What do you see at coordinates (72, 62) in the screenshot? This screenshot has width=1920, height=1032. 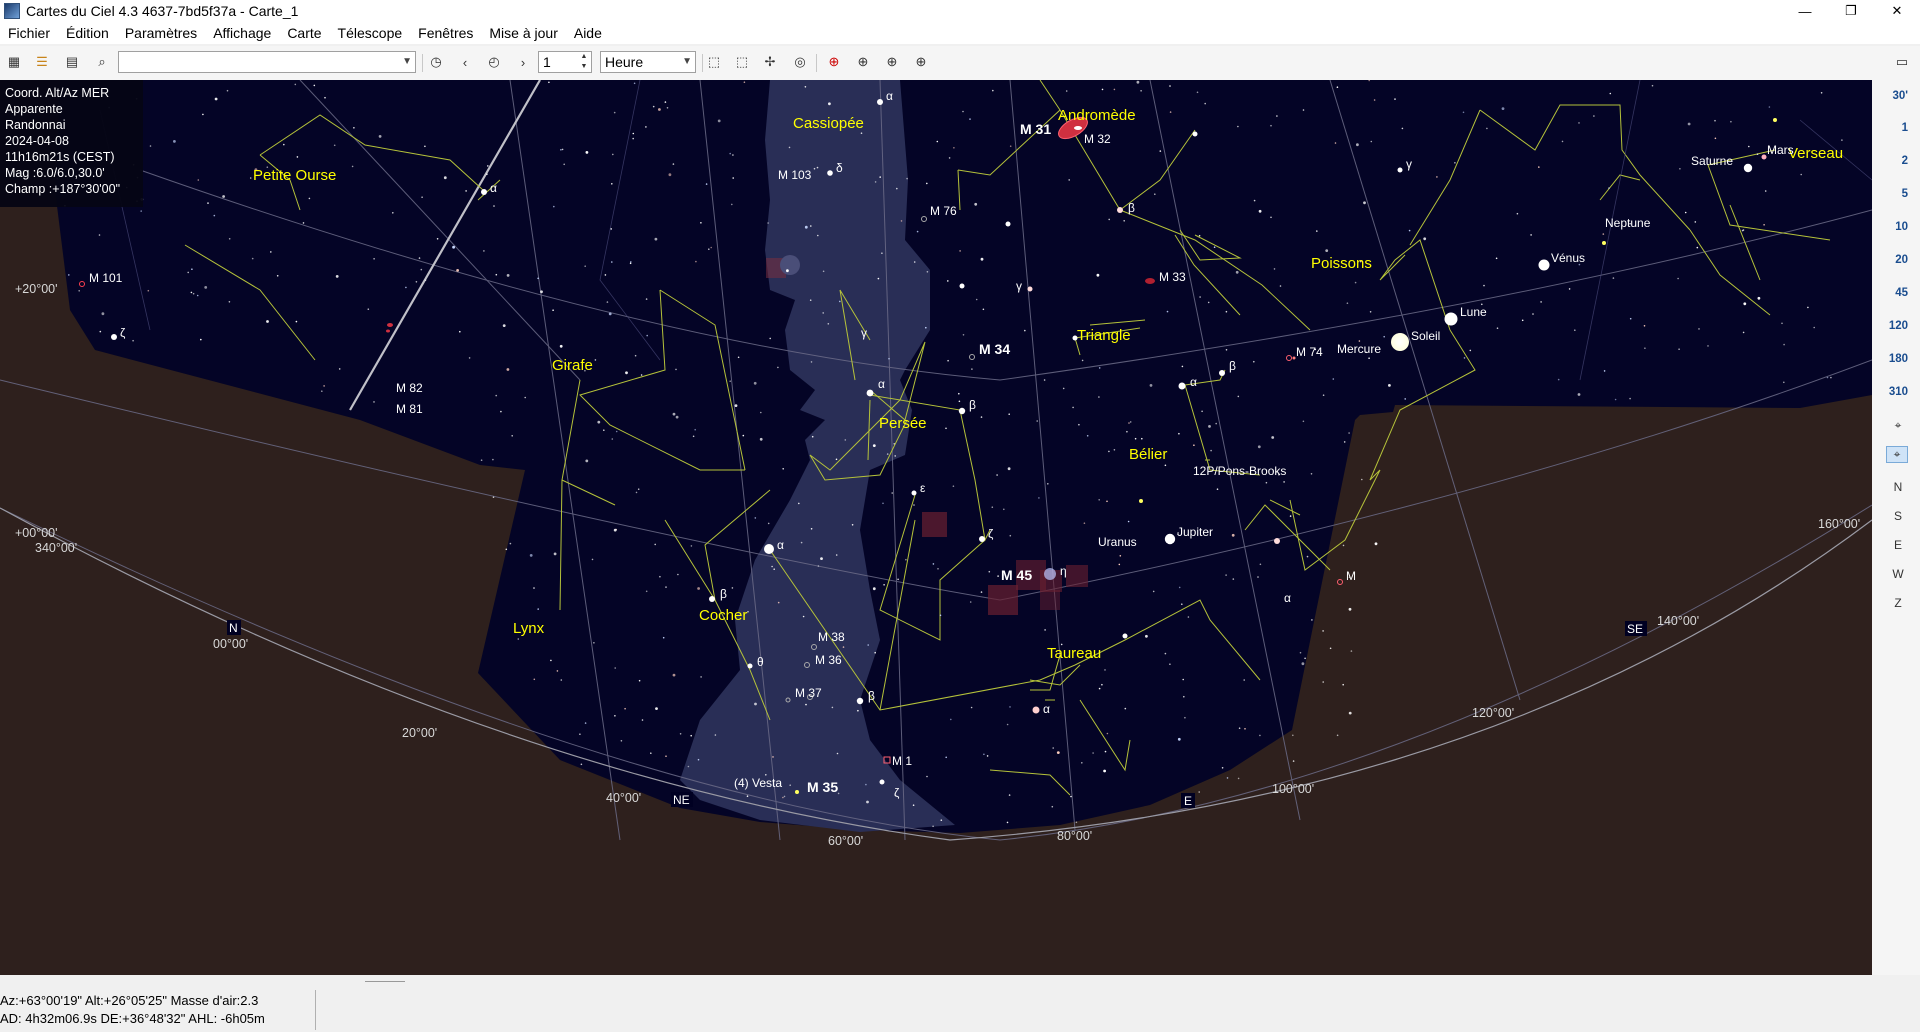 I see `details-icon: ▤` at bounding box center [72, 62].